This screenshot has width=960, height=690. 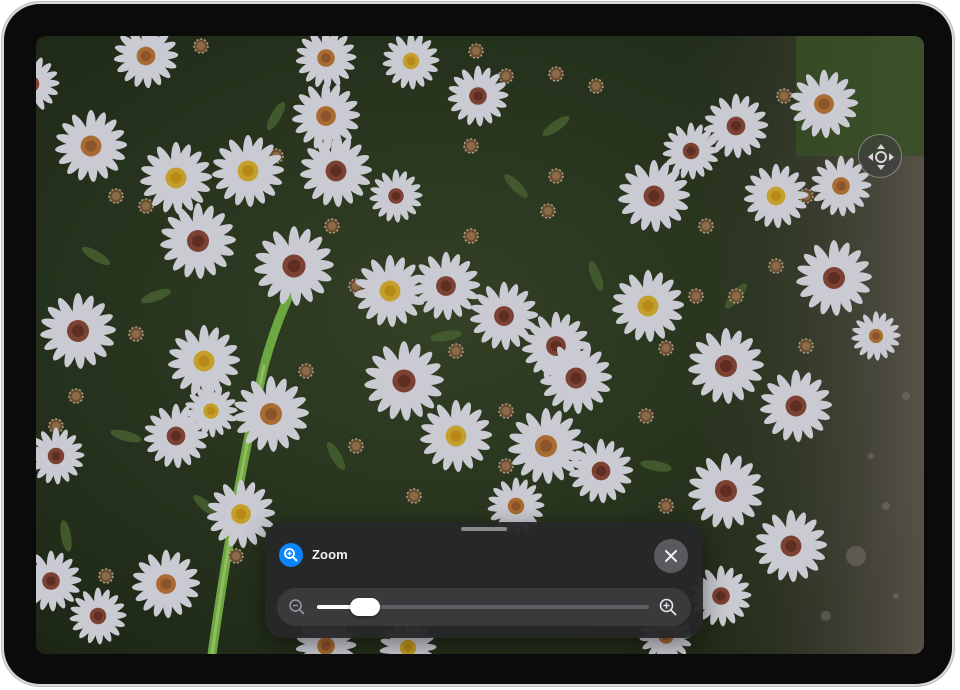 I want to click on panel-grabber, so click(x=484, y=529).